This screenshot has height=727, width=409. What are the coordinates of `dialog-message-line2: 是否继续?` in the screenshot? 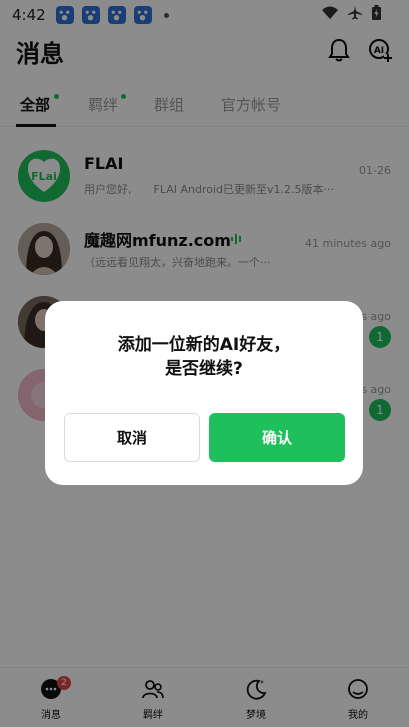 It's located at (204, 369).